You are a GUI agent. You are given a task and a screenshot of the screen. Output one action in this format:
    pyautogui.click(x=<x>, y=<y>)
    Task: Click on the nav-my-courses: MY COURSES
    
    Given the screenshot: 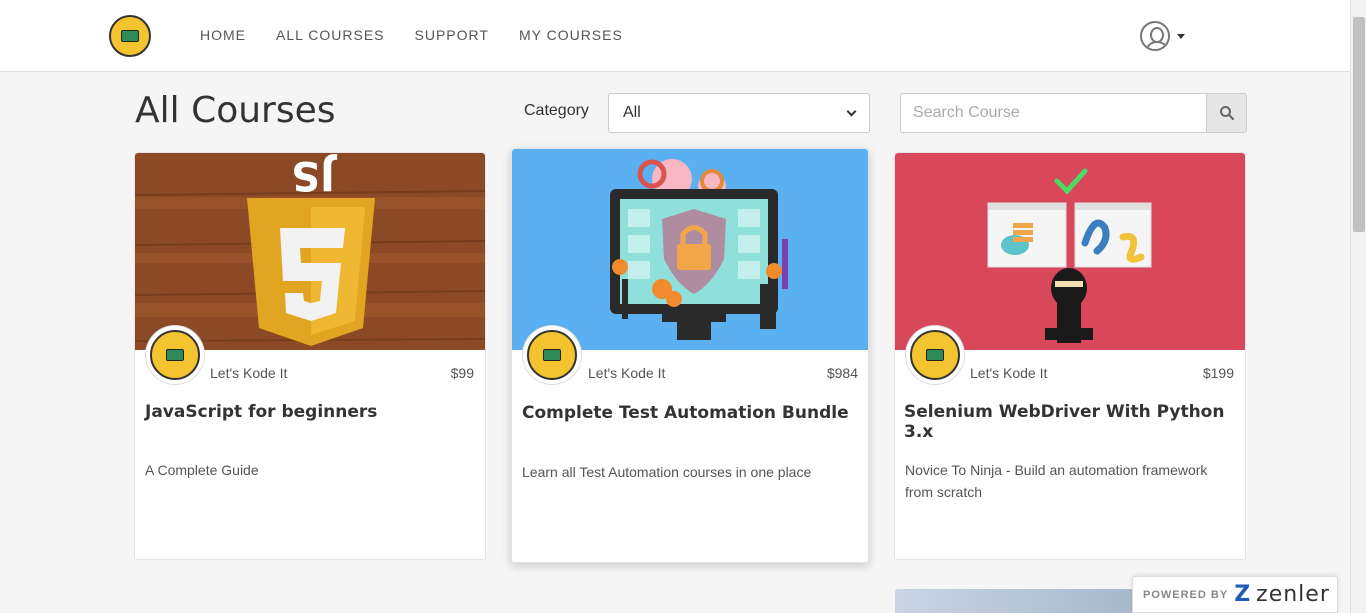 What is the action you would take?
    pyautogui.click(x=571, y=35)
    